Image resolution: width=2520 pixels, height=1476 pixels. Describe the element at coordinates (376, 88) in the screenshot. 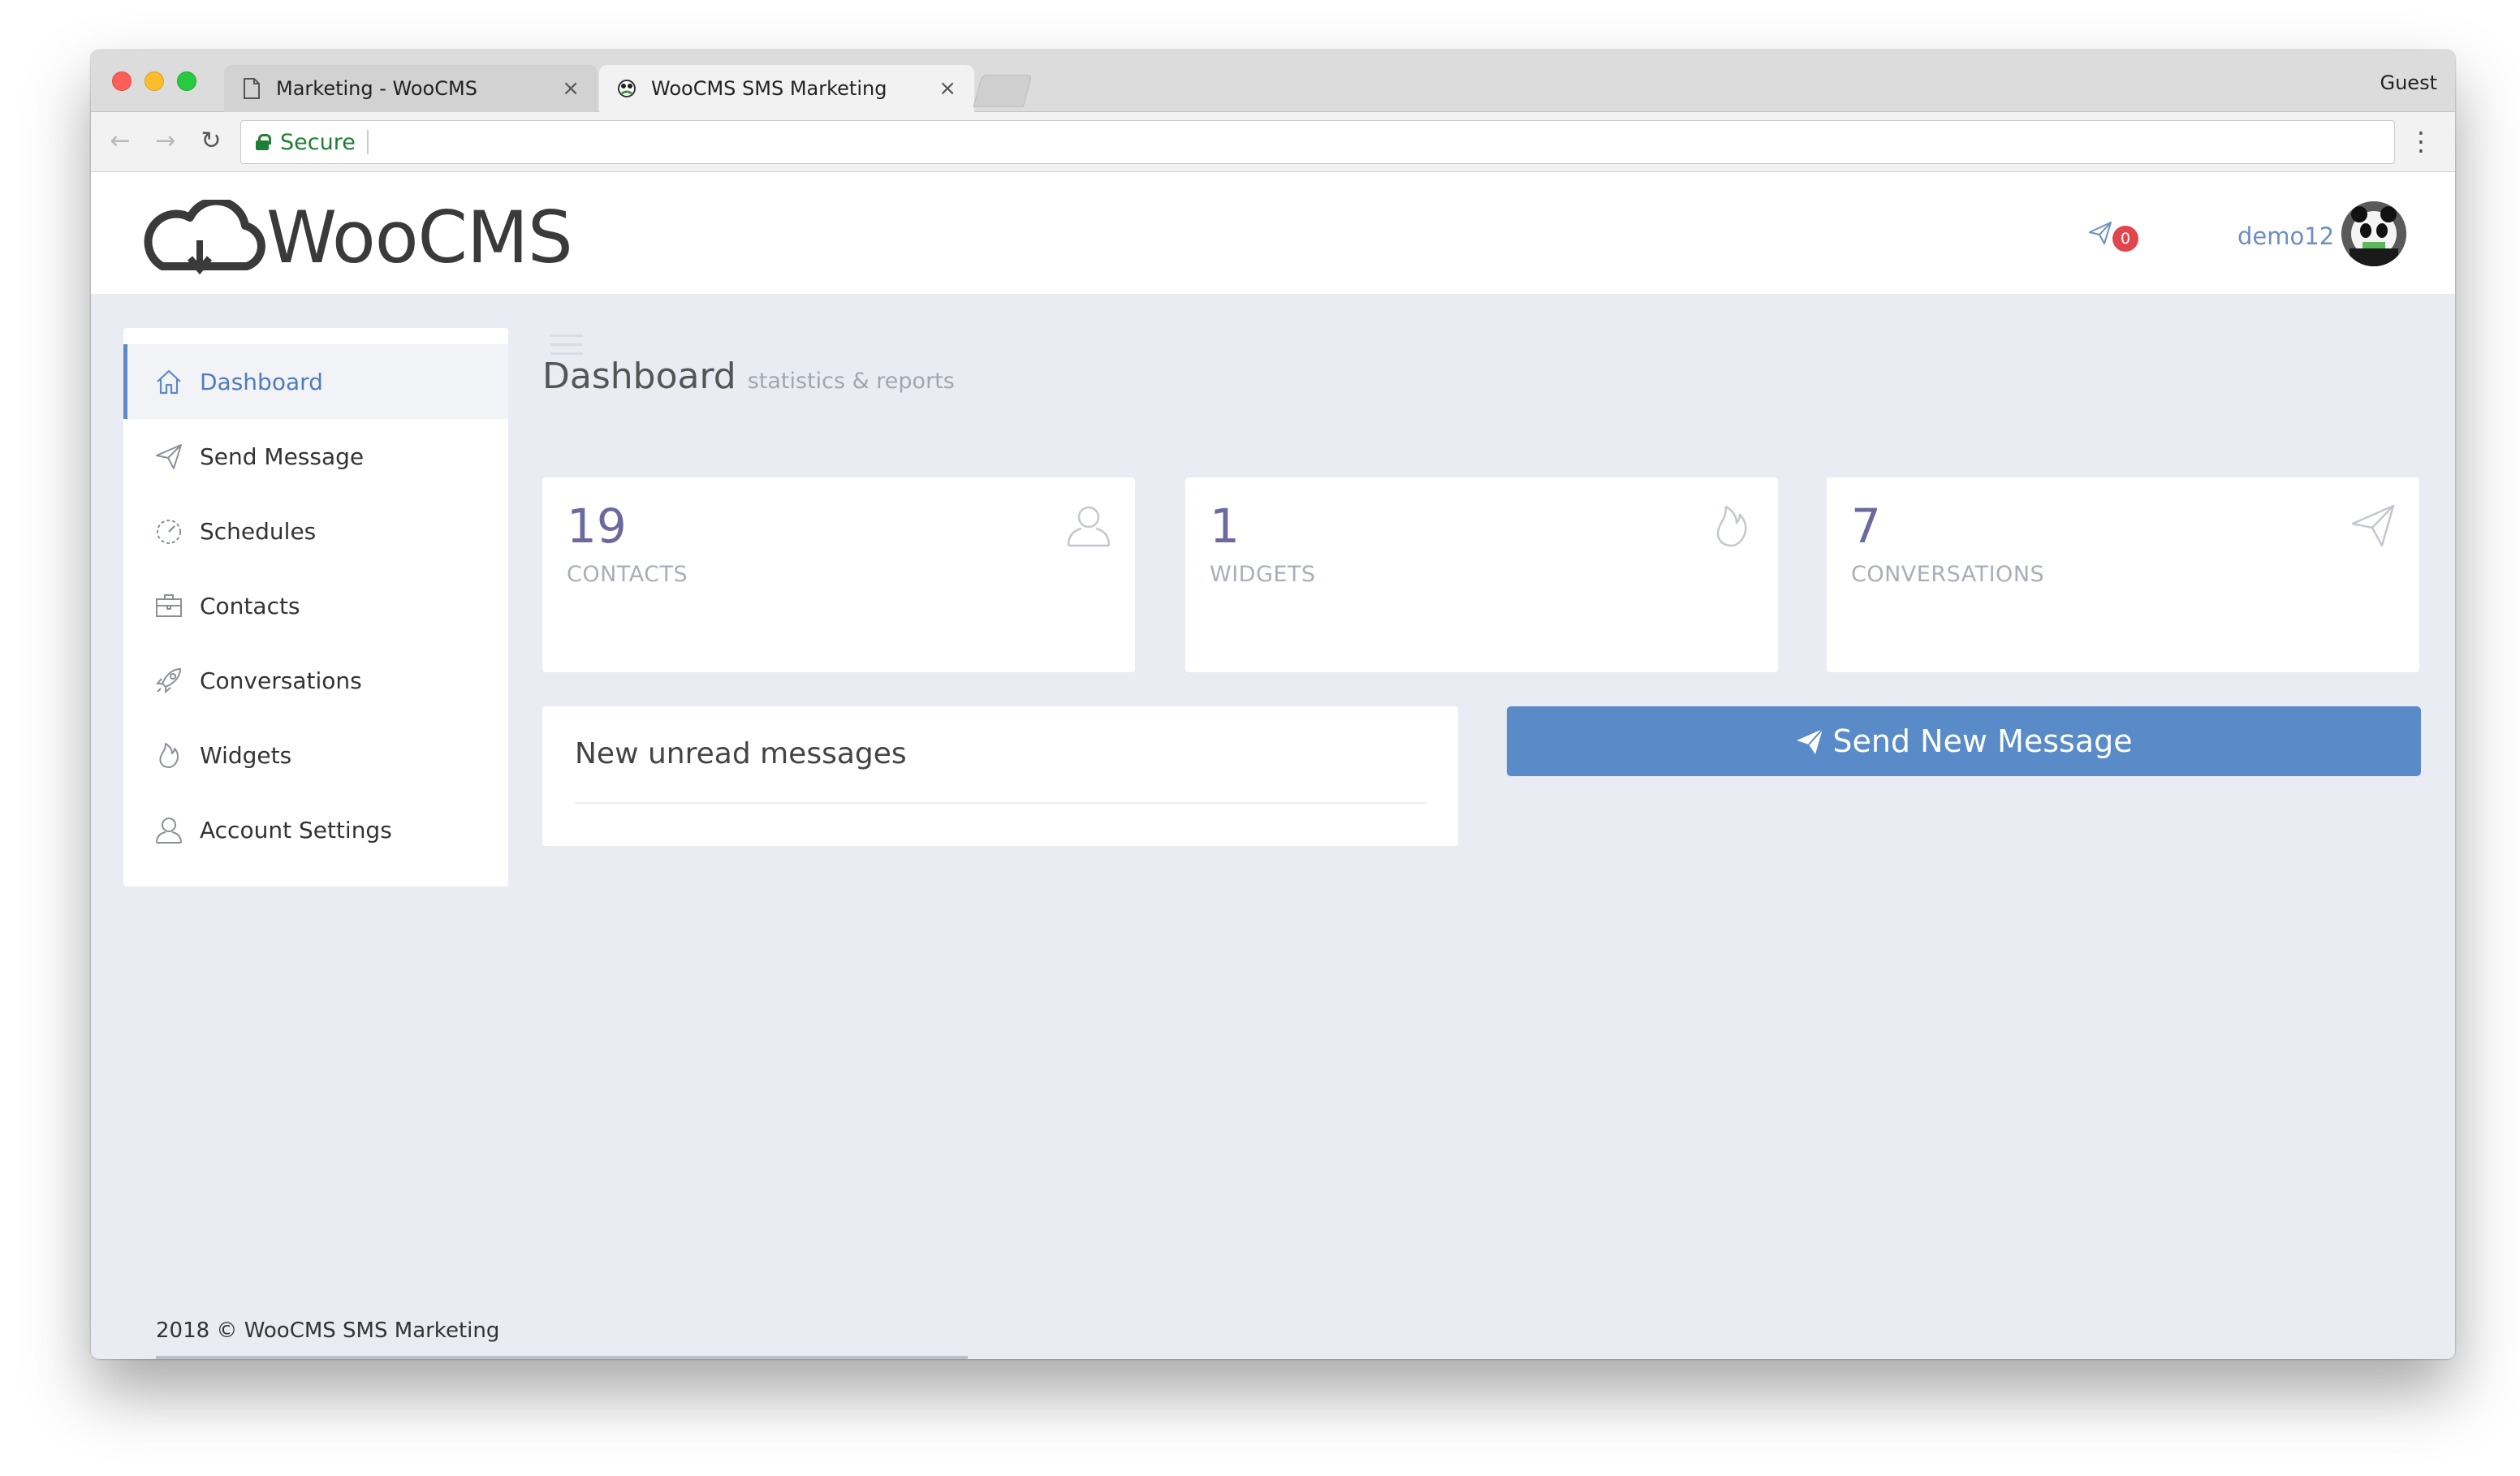

I see `tab-title: Marketing - WooCMS` at that location.